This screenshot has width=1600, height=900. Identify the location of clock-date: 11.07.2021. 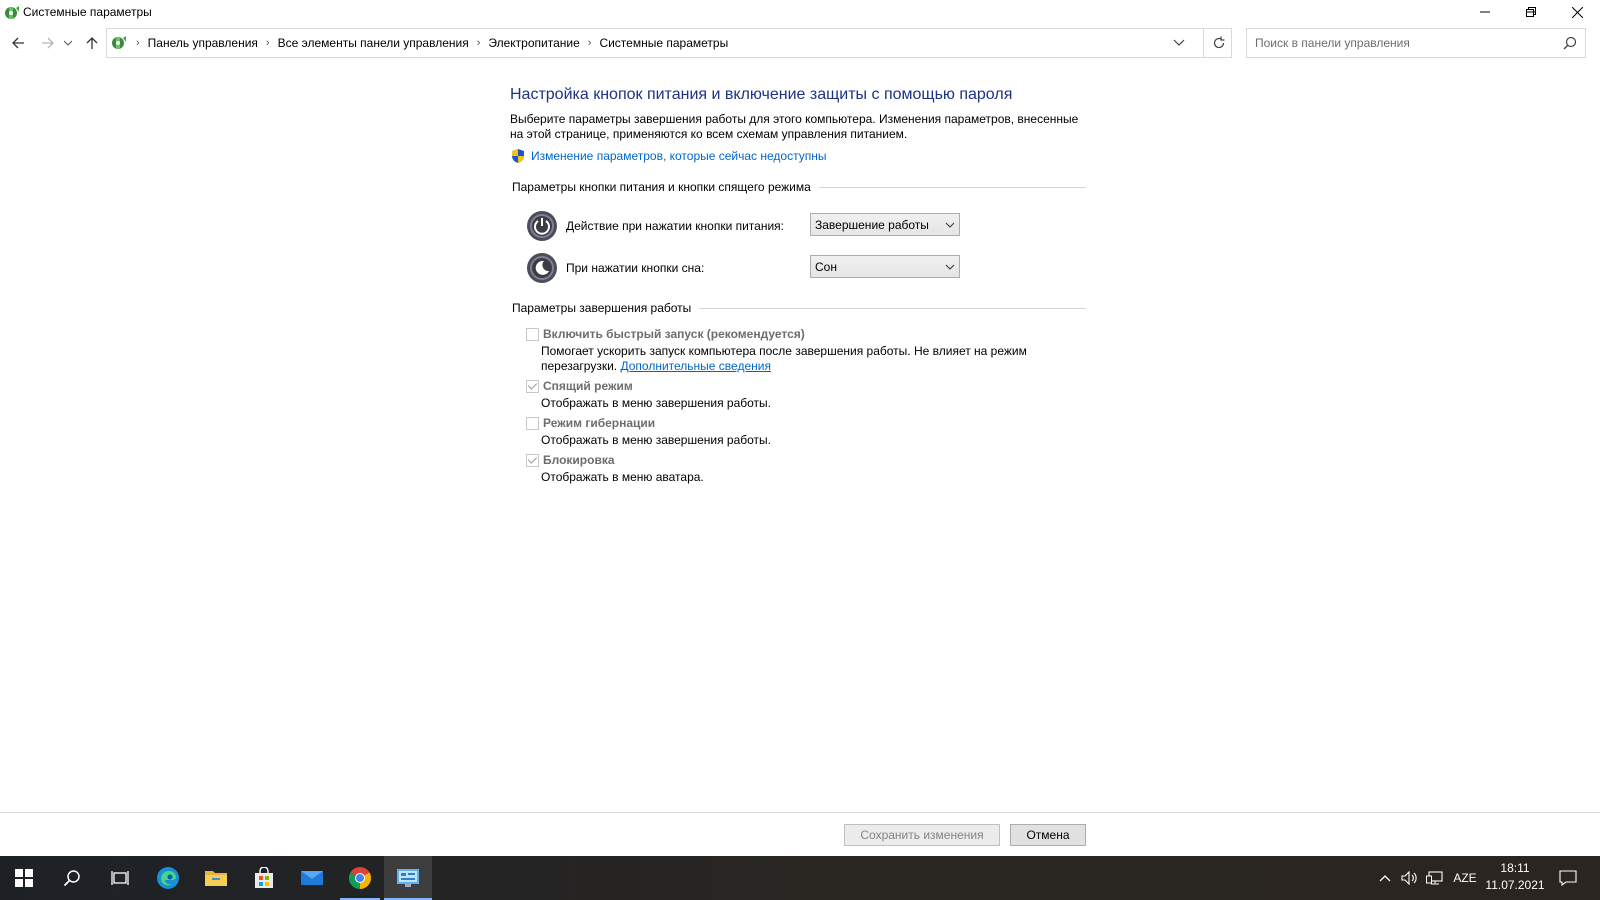
(1515, 885).